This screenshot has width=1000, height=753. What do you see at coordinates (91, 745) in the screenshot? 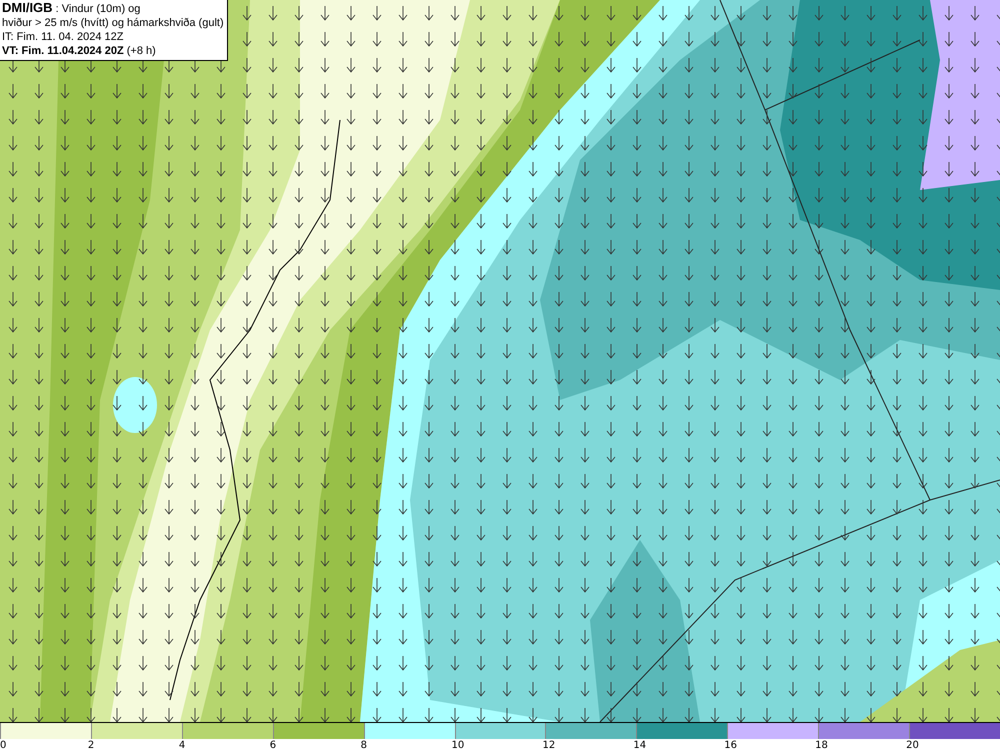
I see `legend-tick-label: 2` at bounding box center [91, 745].